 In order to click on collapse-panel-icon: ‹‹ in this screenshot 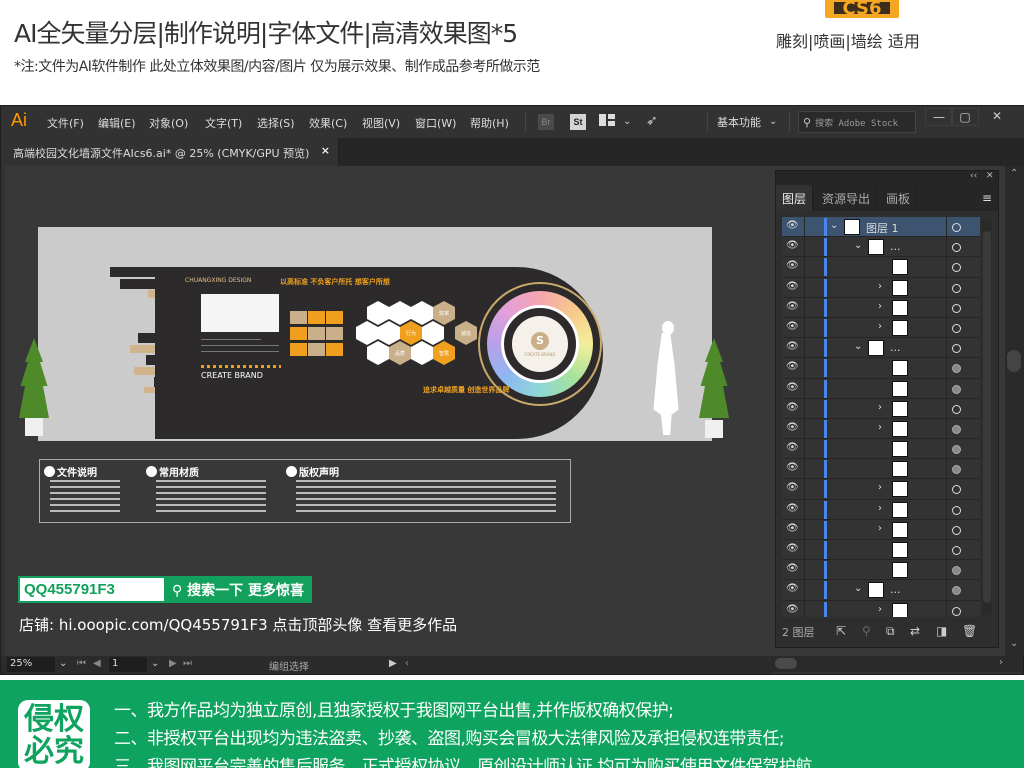, I will do `click(973, 176)`.